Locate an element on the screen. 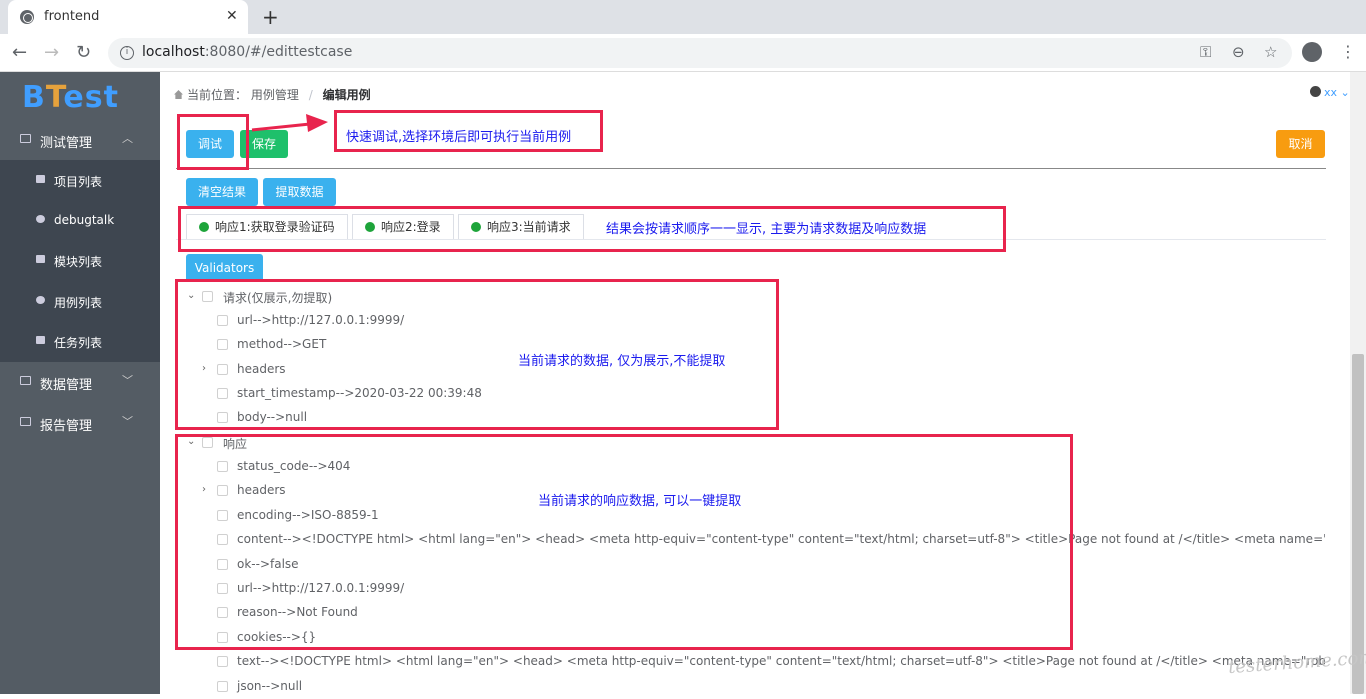 Image resolution: width=1366 pixels, height=699 pixels. chevron-up-icon: ︿ is located at coordinates (127, 138).